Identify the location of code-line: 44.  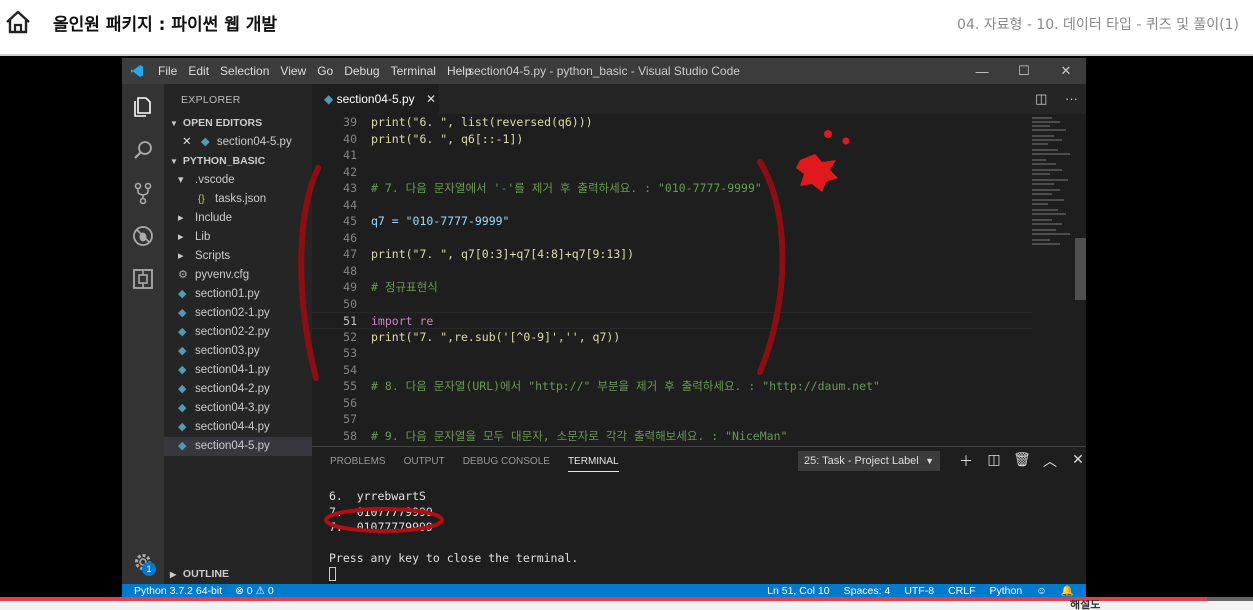
(672, 205).